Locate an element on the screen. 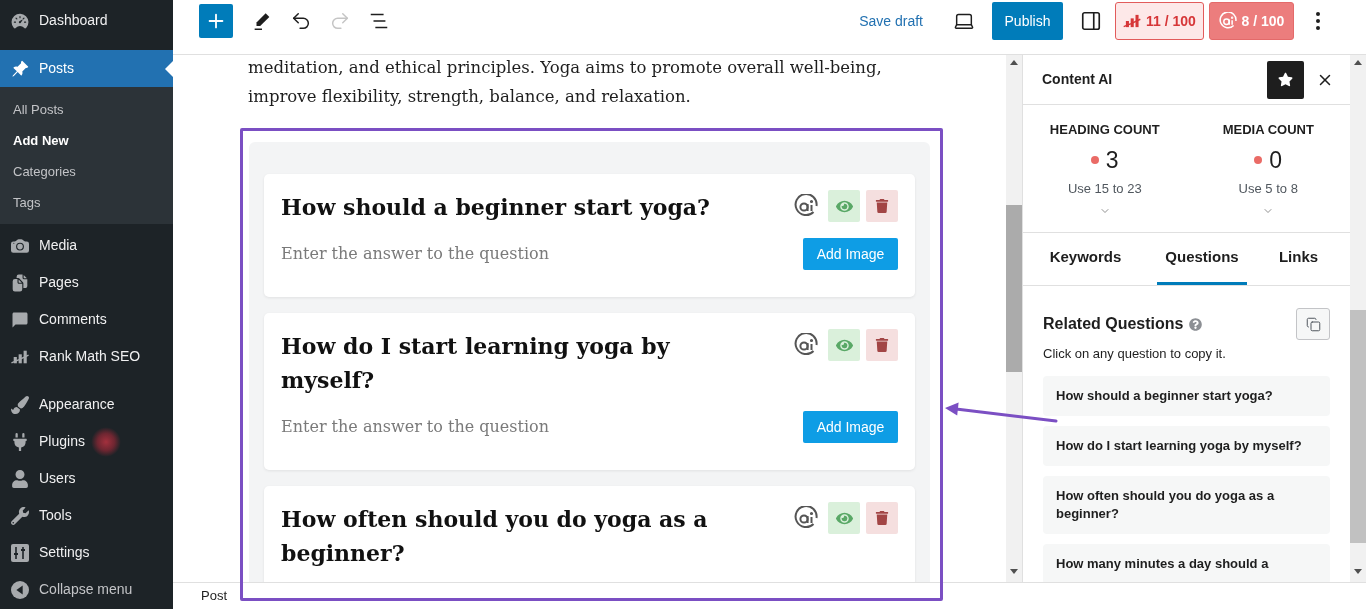 This screenshot has height=609, width=1366. camera-icon is located at coordinates (20, 245).